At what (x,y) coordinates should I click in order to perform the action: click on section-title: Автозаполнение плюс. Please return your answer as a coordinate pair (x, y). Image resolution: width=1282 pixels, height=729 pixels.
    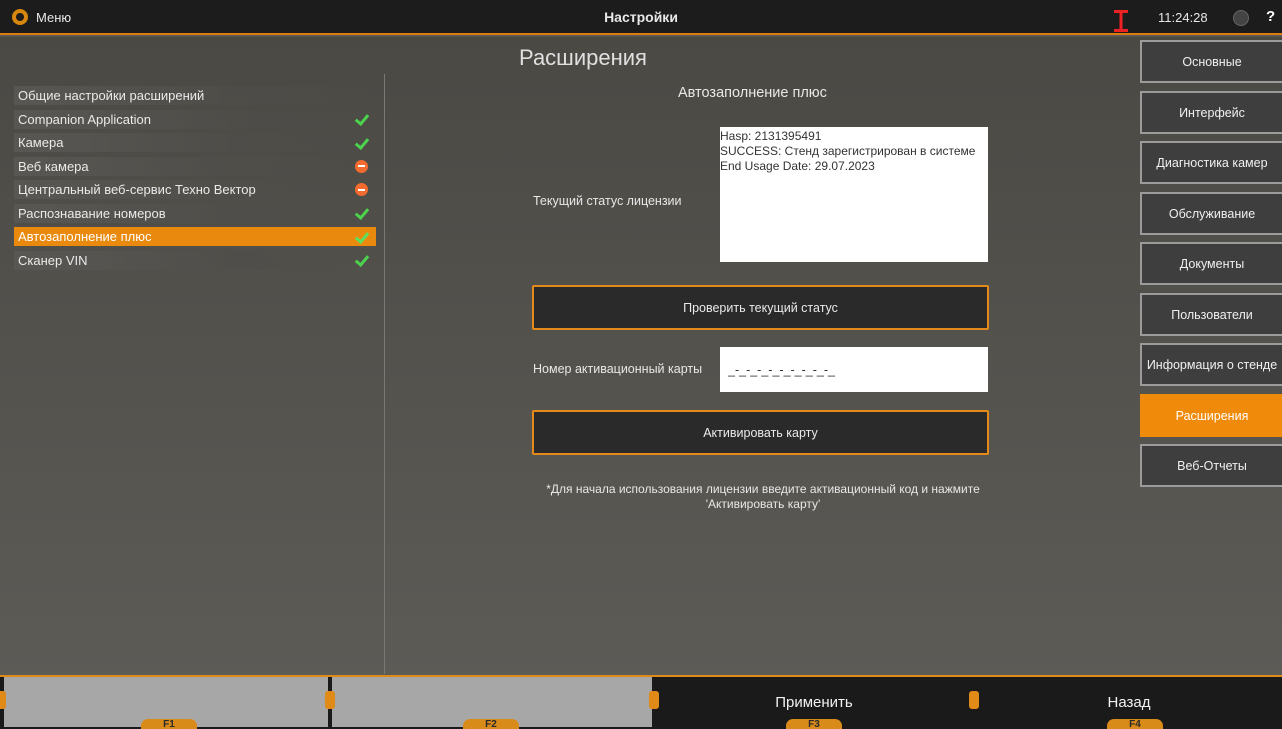
    Looking at the image, I should click on (752, 93).